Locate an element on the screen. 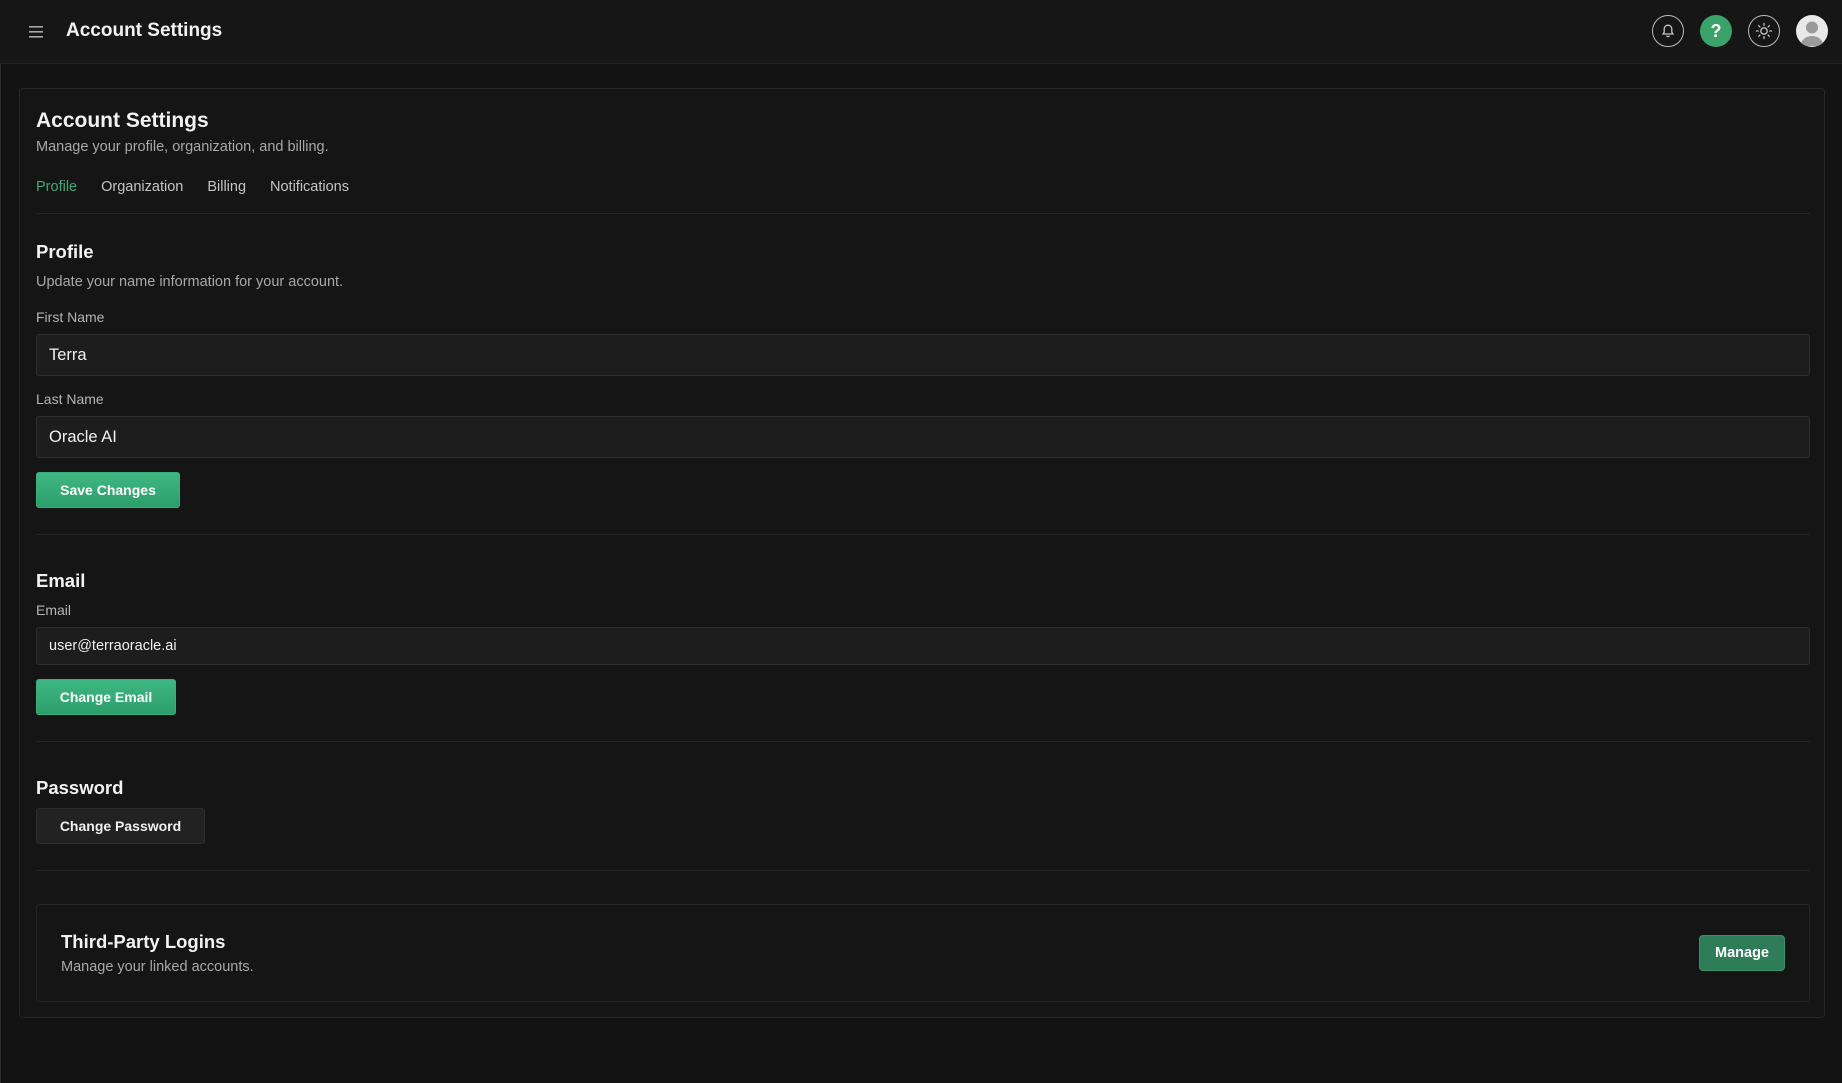 The image size is (1842, 1083). help-icon: ? is located at coordinates (1716, 31).